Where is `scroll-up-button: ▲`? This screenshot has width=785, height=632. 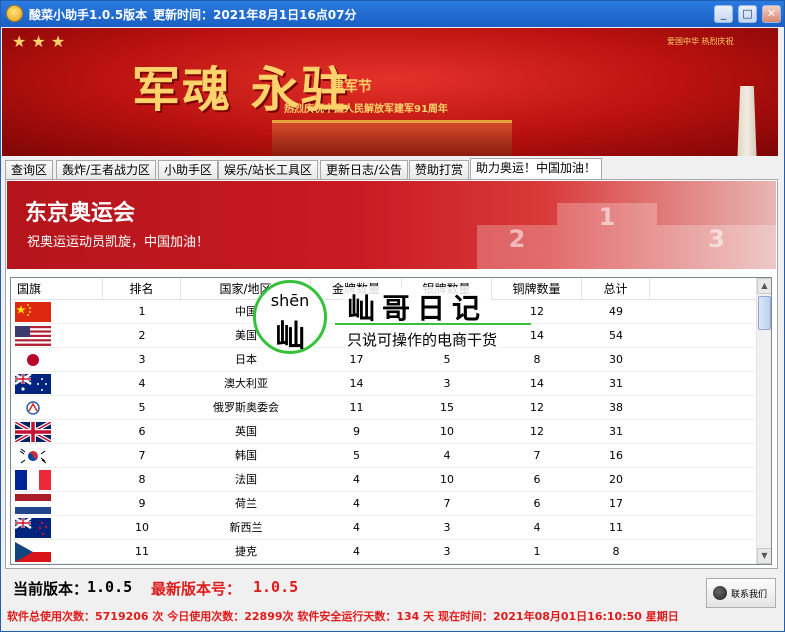
scroll-up-button: ▲ is located at coordinates (764, 286).